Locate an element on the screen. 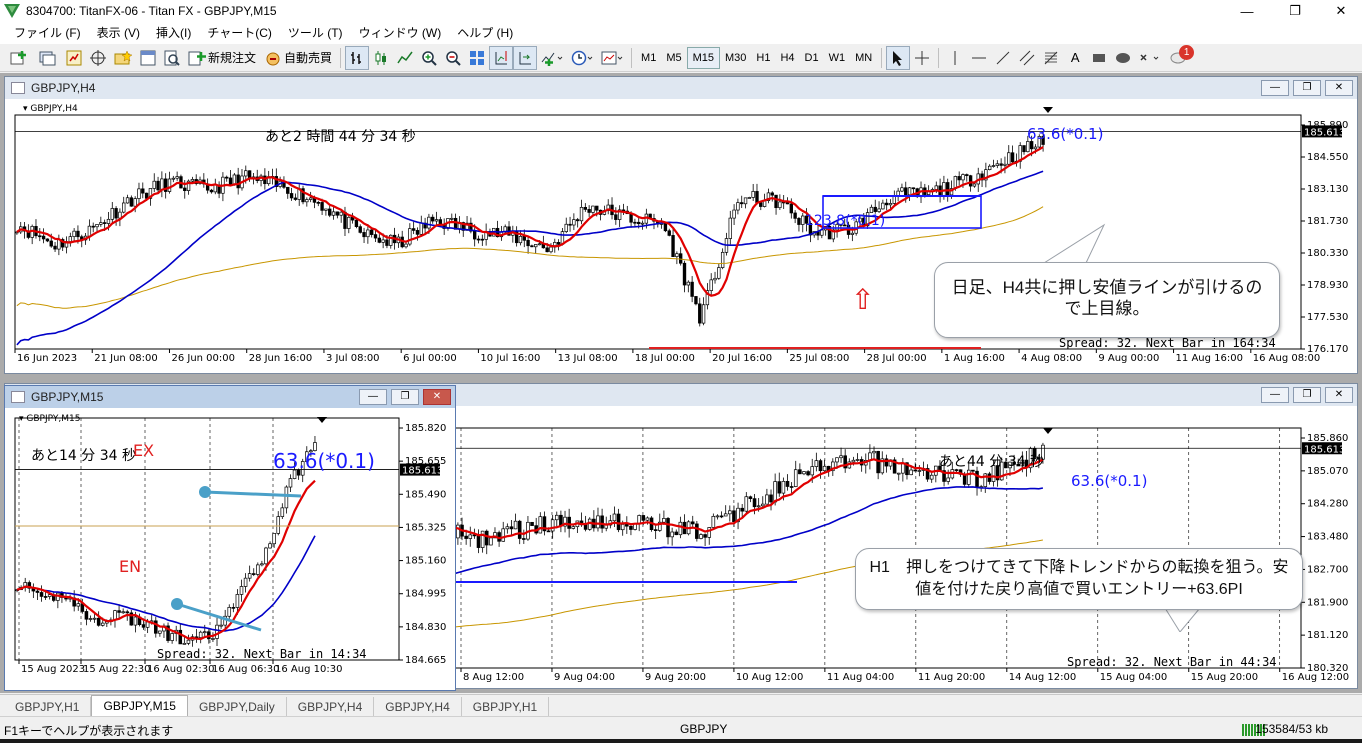  clock-icon is located at coordinates (582, 57).